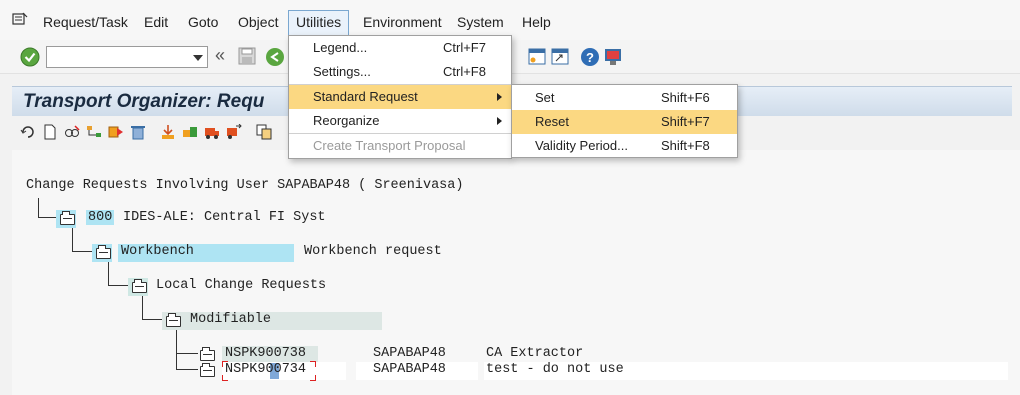  I want to click on menu-item-shortcut: Shift+F6, so click(685, 97).